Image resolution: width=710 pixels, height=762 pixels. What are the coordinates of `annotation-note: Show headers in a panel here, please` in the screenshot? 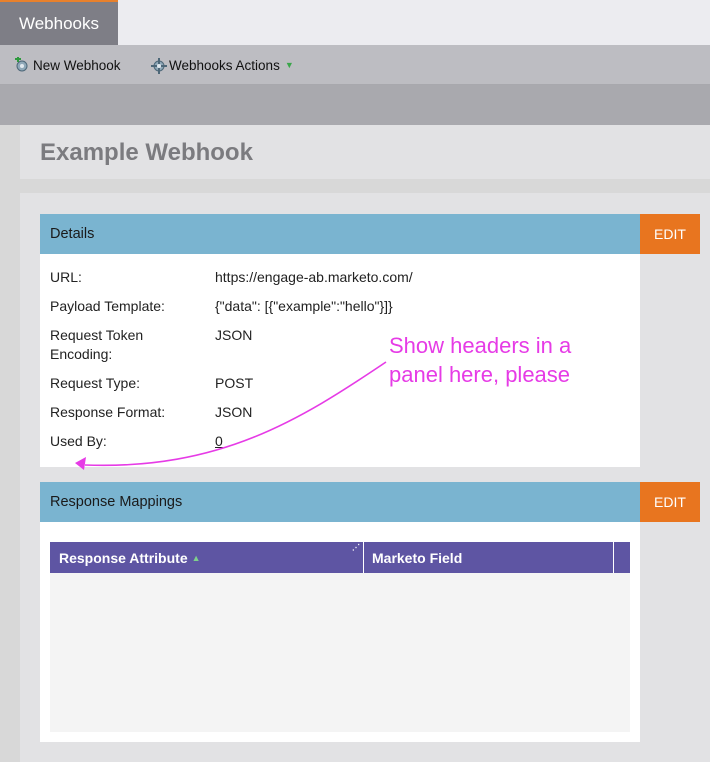 It's located at (480, 360).